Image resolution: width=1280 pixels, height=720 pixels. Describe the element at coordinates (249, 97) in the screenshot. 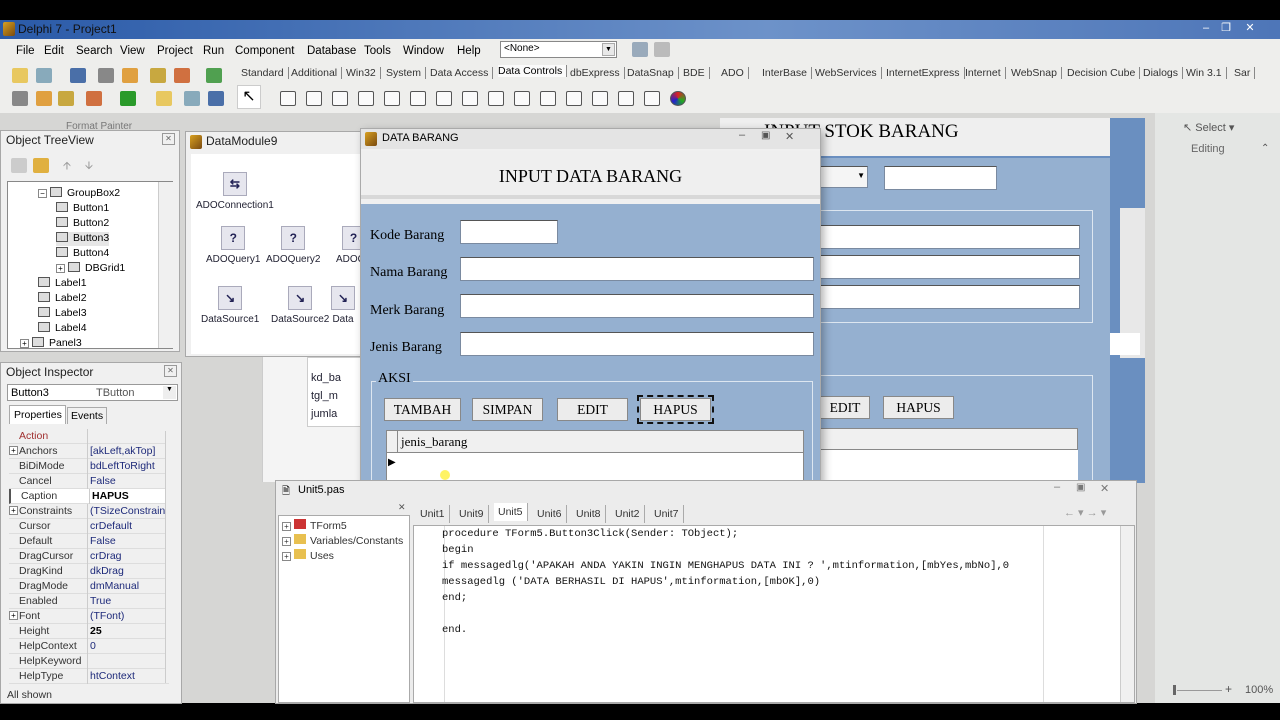

I see `pointer-tool-icon: ↖` at that location.